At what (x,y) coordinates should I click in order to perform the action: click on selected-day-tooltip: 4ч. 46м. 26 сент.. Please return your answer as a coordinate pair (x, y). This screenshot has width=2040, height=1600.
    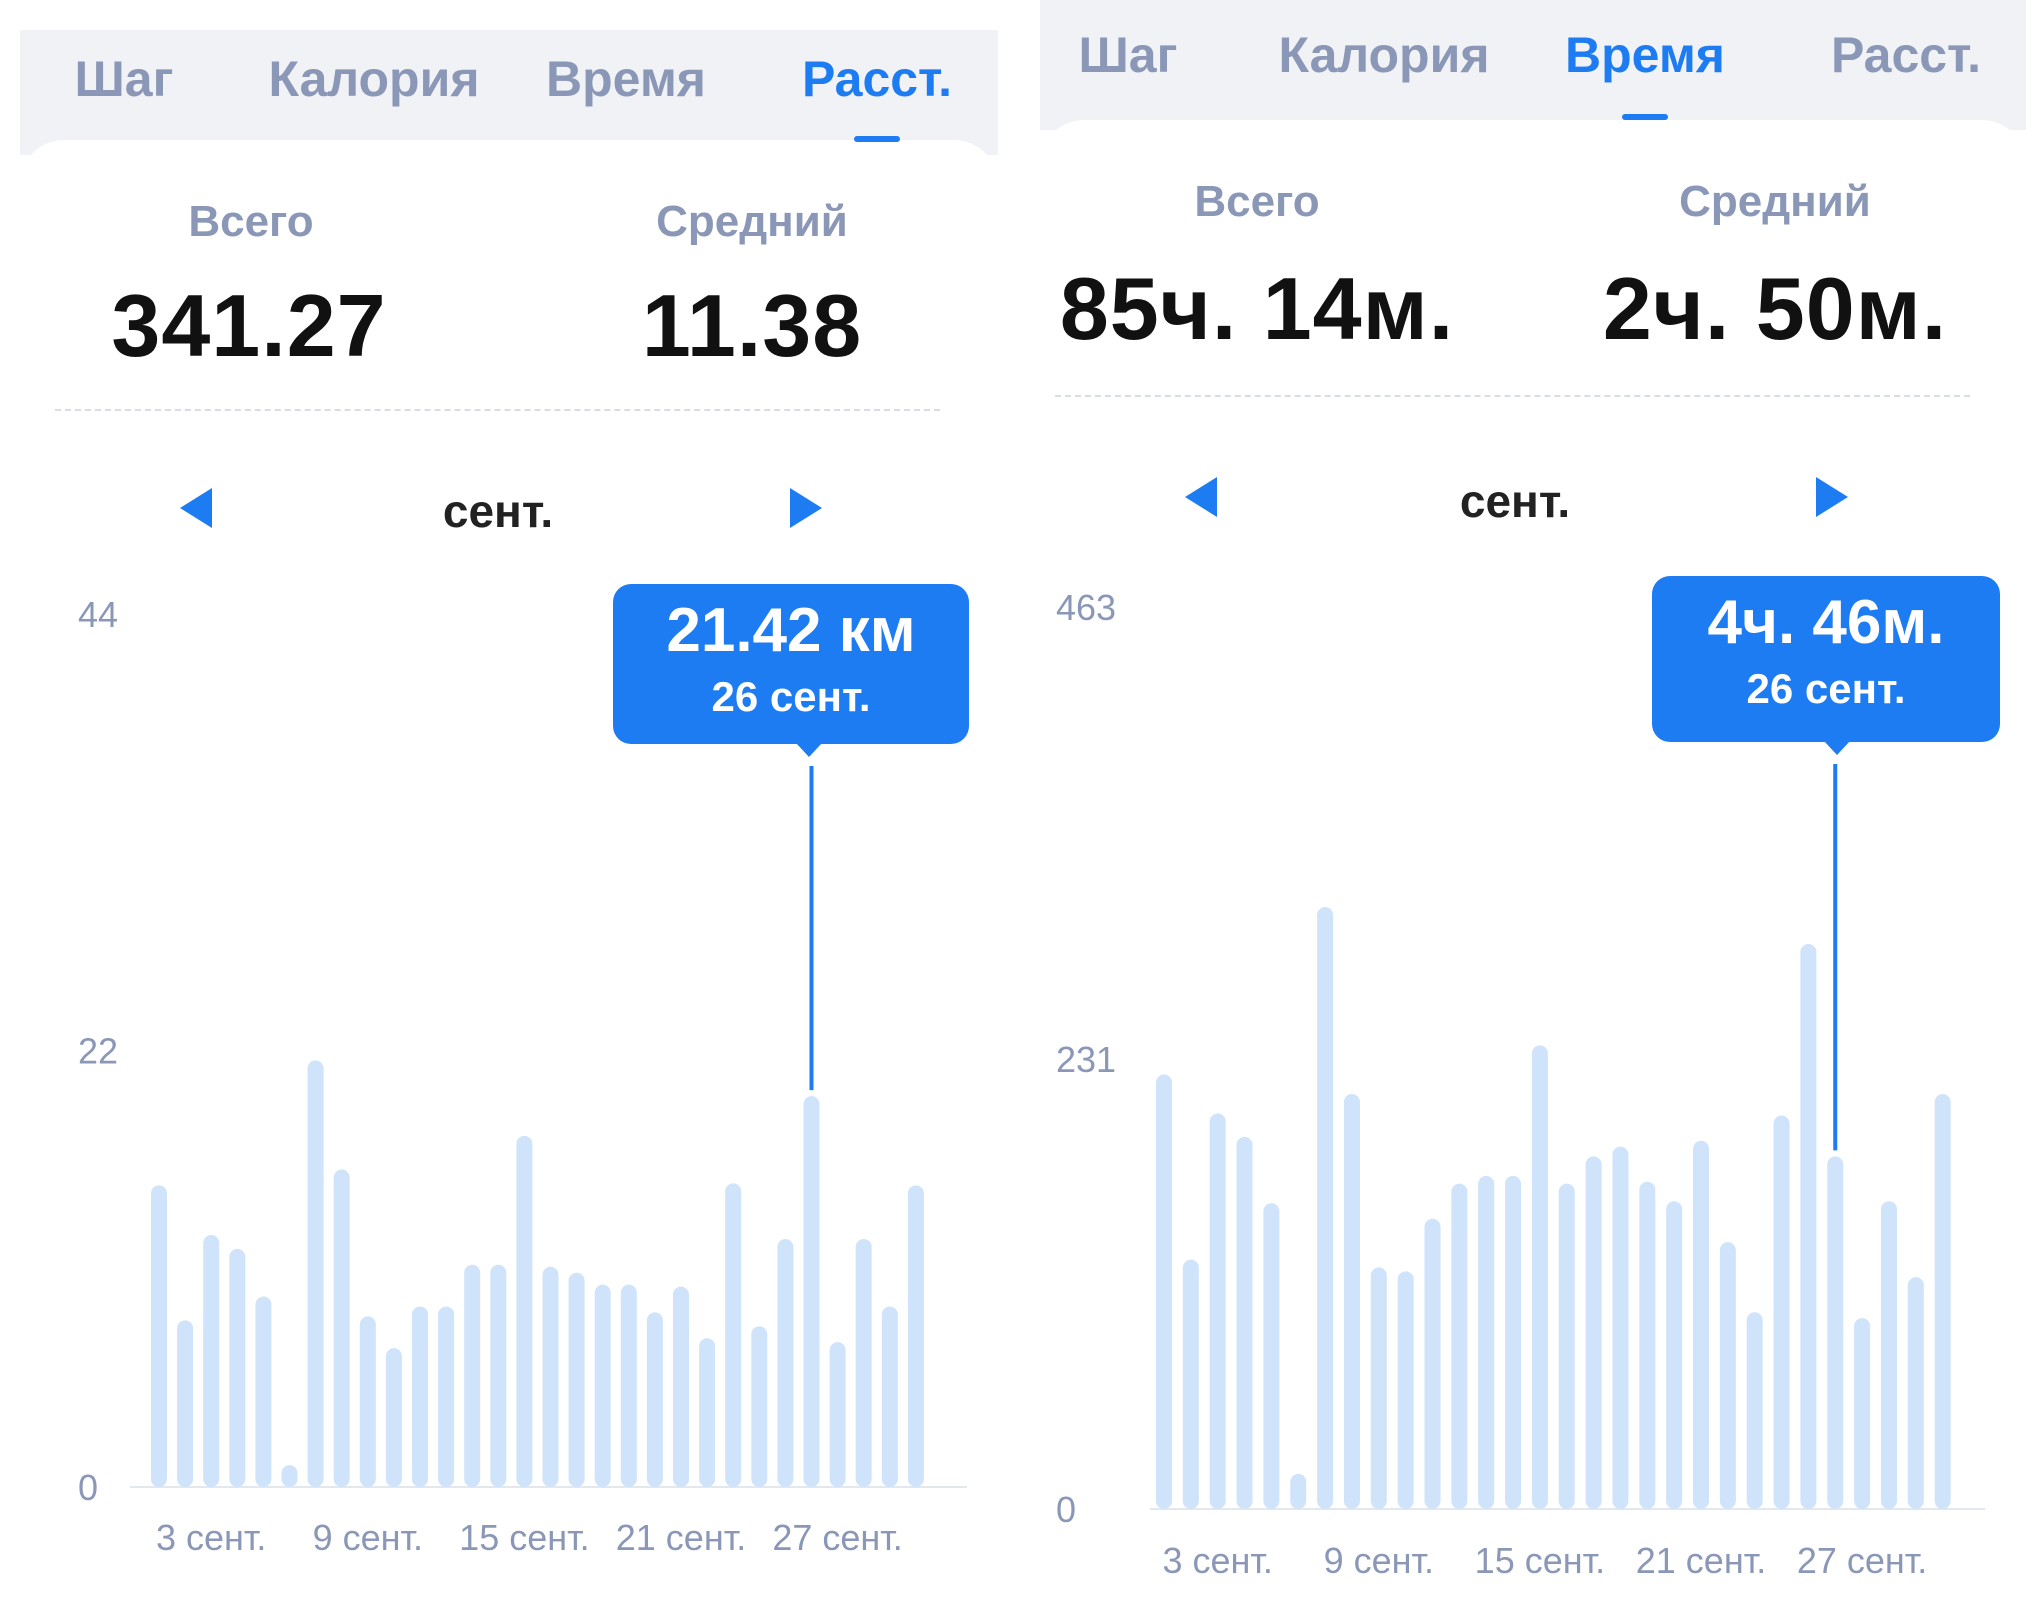
    Looking at the image, I should click on (1826, 665).